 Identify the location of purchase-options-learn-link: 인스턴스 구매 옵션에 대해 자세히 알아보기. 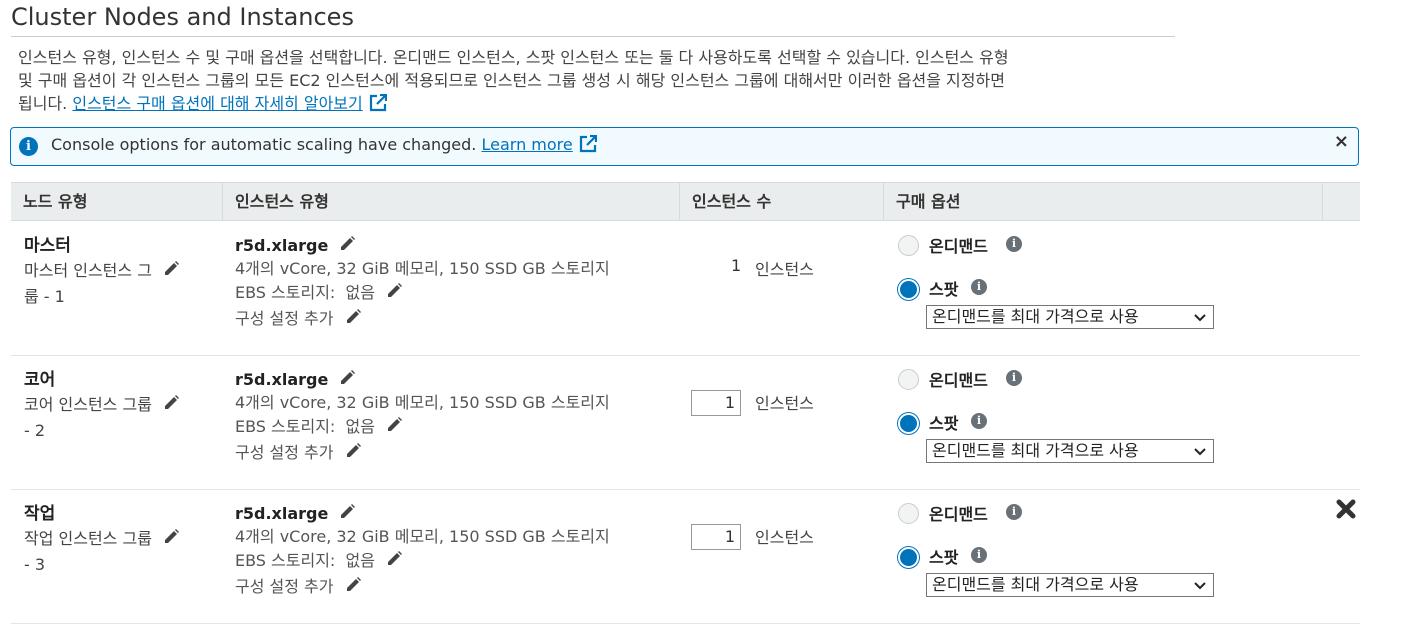
(217, 103).